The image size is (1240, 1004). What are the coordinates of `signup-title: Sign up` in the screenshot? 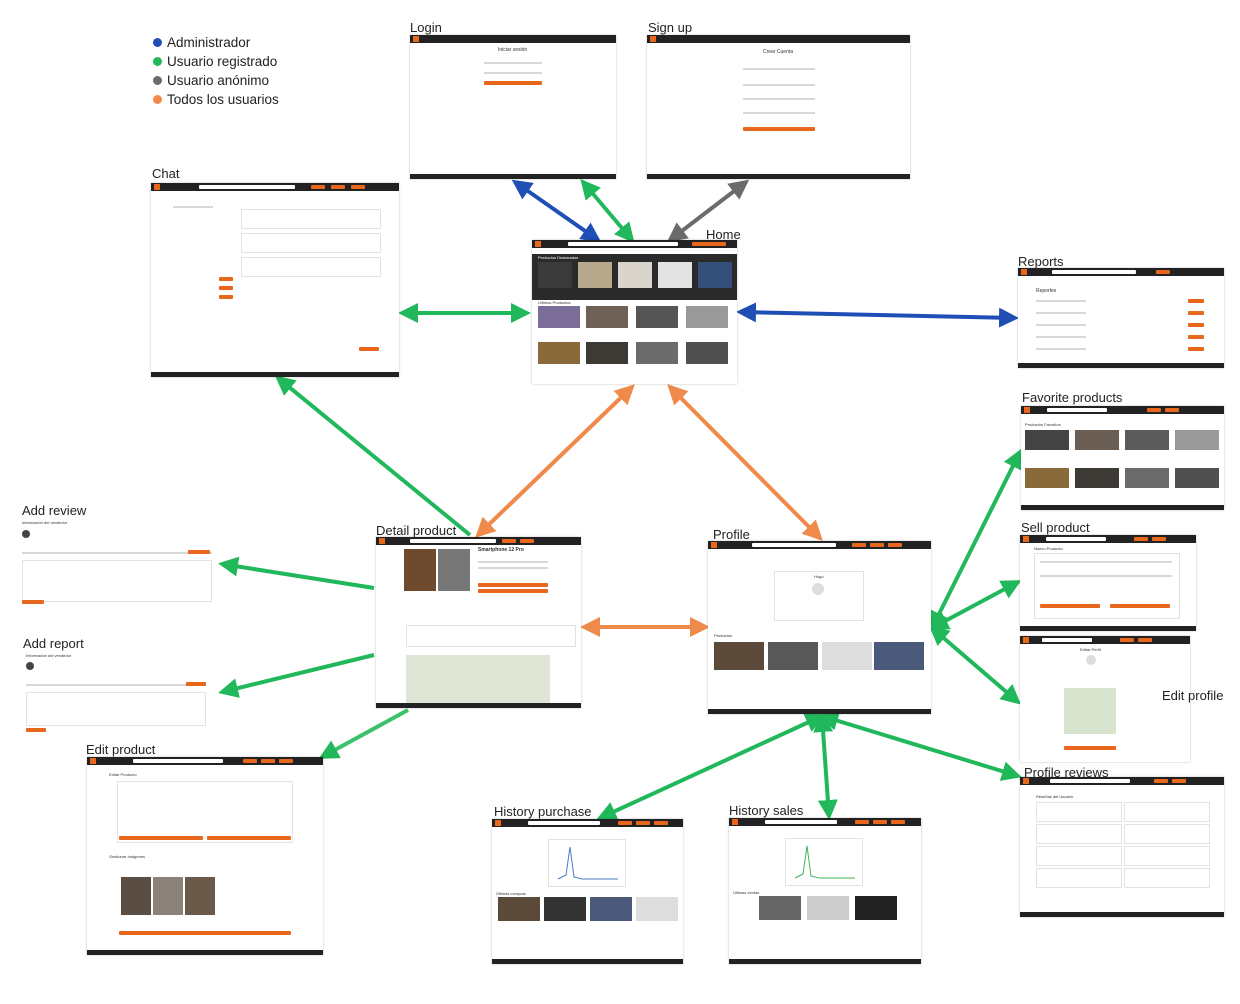 It's located at (670, 27).